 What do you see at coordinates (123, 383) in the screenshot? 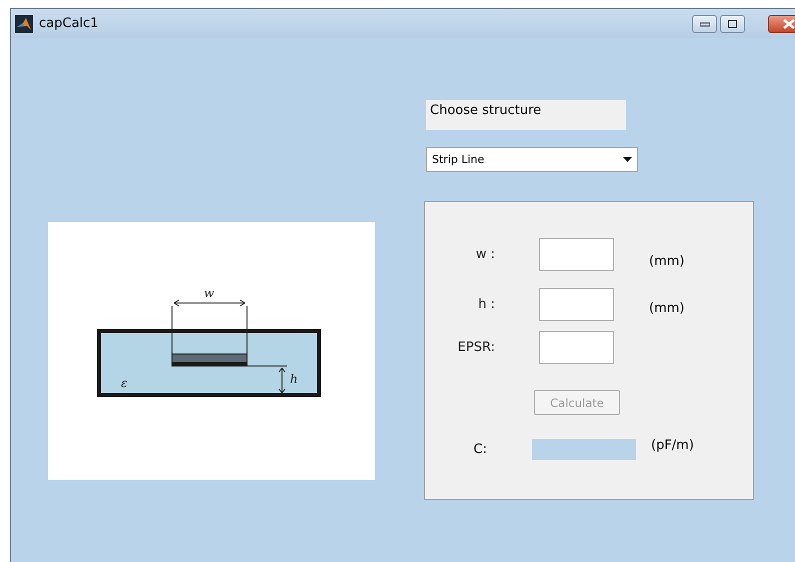
I see `permittivity-label: ε` at bounding box center [123, 383].